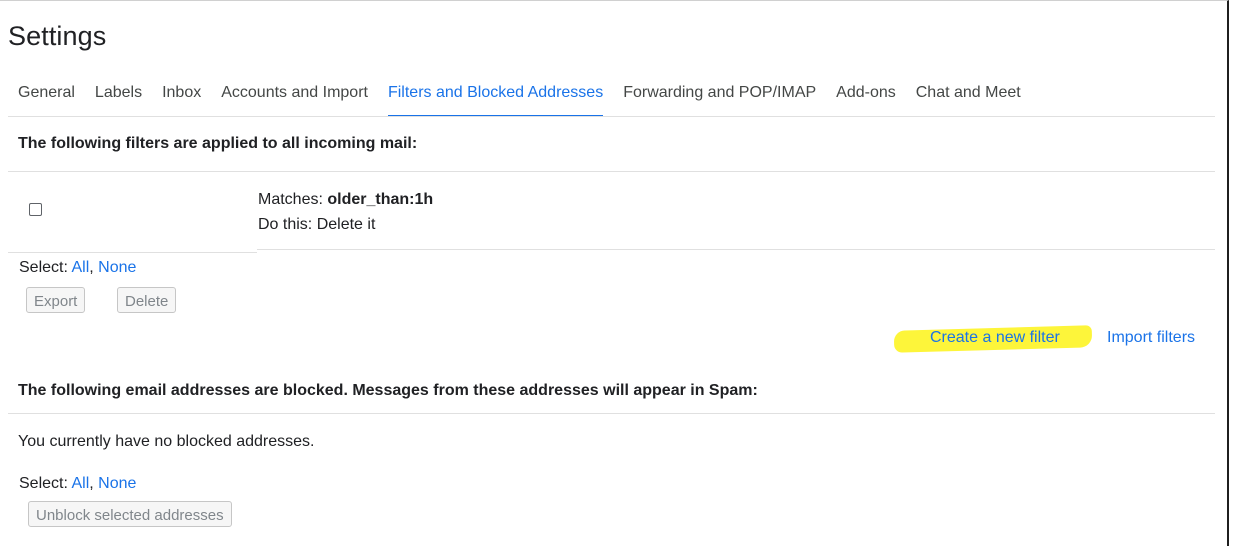  Describe the element at coordinates (147, 300) in the screenshot. I see `delete-button: Delete` at that location.